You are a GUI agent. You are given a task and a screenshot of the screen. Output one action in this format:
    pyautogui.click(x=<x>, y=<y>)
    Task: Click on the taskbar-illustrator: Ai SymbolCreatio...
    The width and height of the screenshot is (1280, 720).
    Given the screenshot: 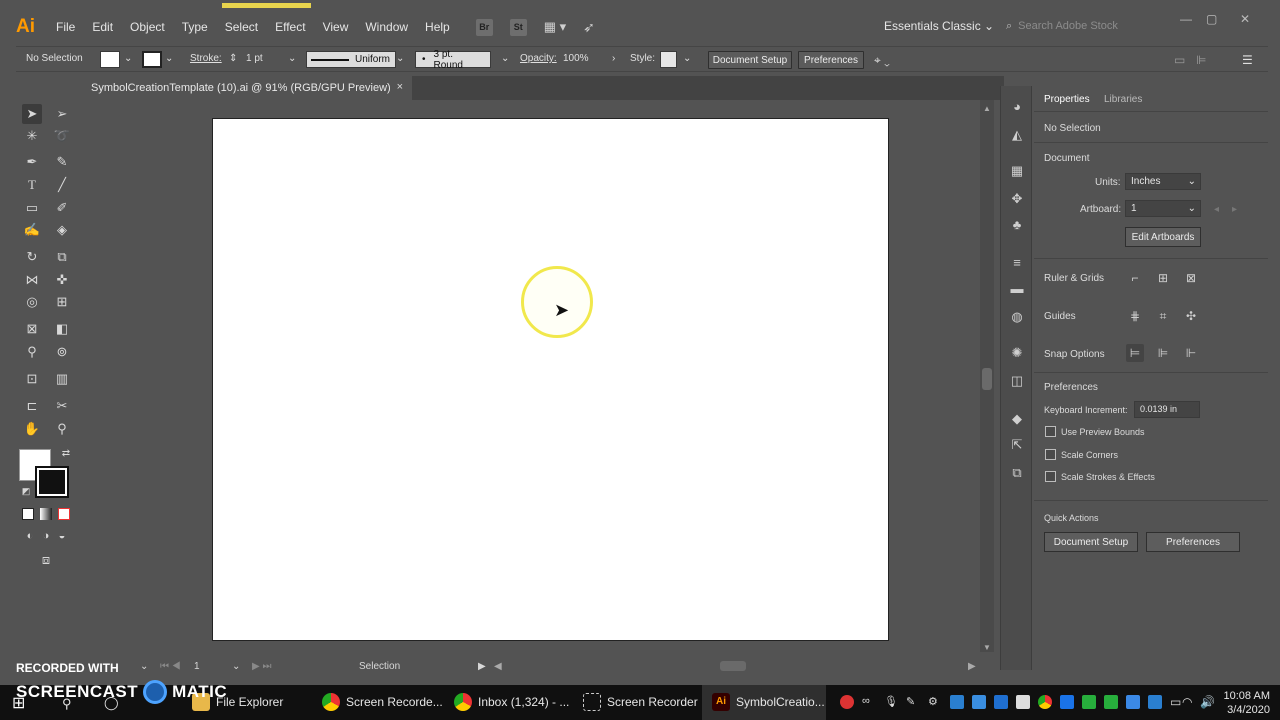 What is the action you would take?
    pyautogui.click(x=768, y=702)
    